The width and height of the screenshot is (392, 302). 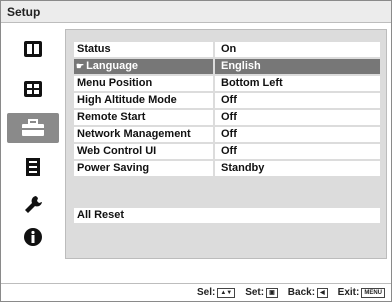 What do you see at coordinates (297, 49) in the screenshot?
I see `setting-value: On` at bounding box center [297, 49].